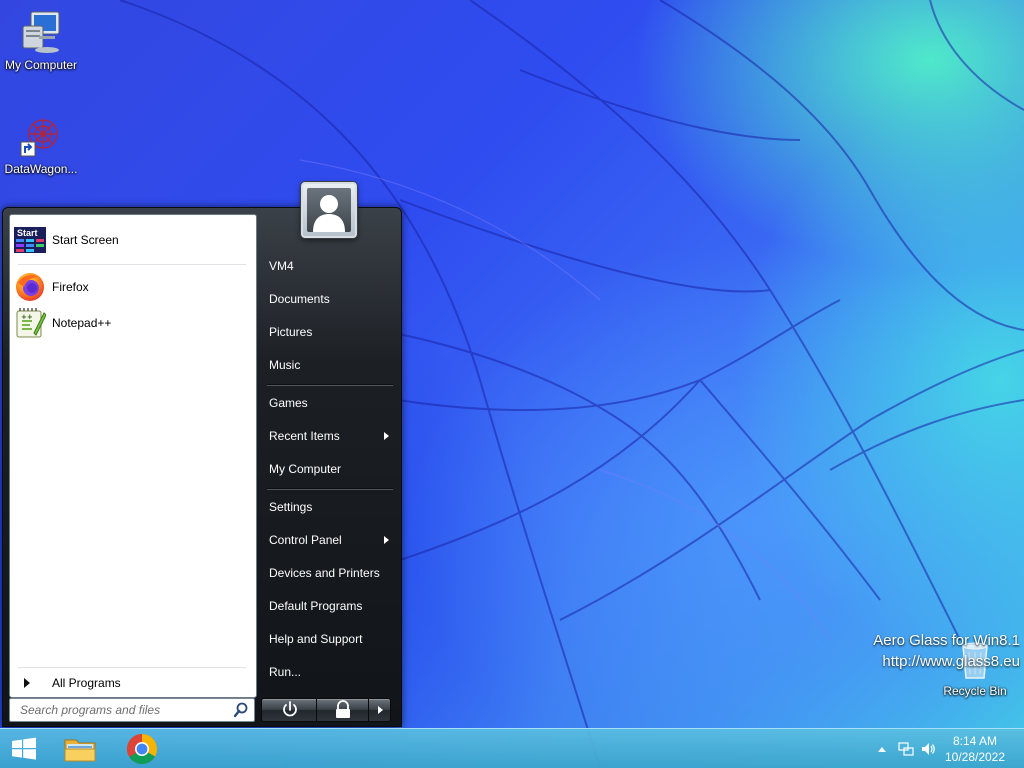  I want to click on program-label: Firefox, so click(70, 287).